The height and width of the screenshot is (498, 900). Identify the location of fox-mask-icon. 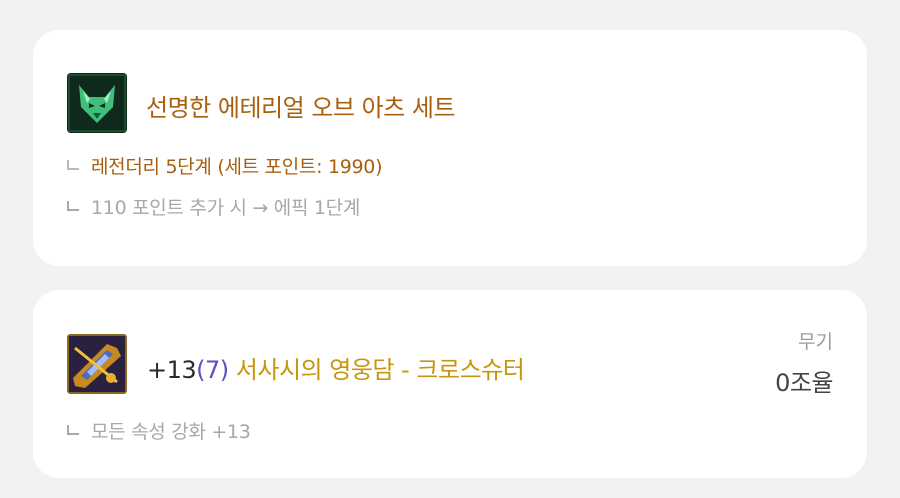
(97, 103).